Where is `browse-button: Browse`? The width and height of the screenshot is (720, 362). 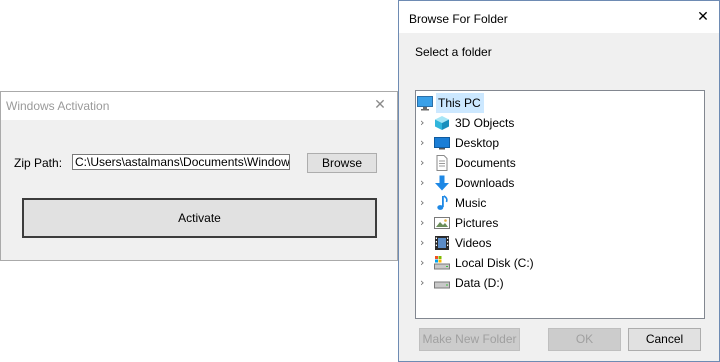
browse-button: Browse is located at coordinates (342, 163).